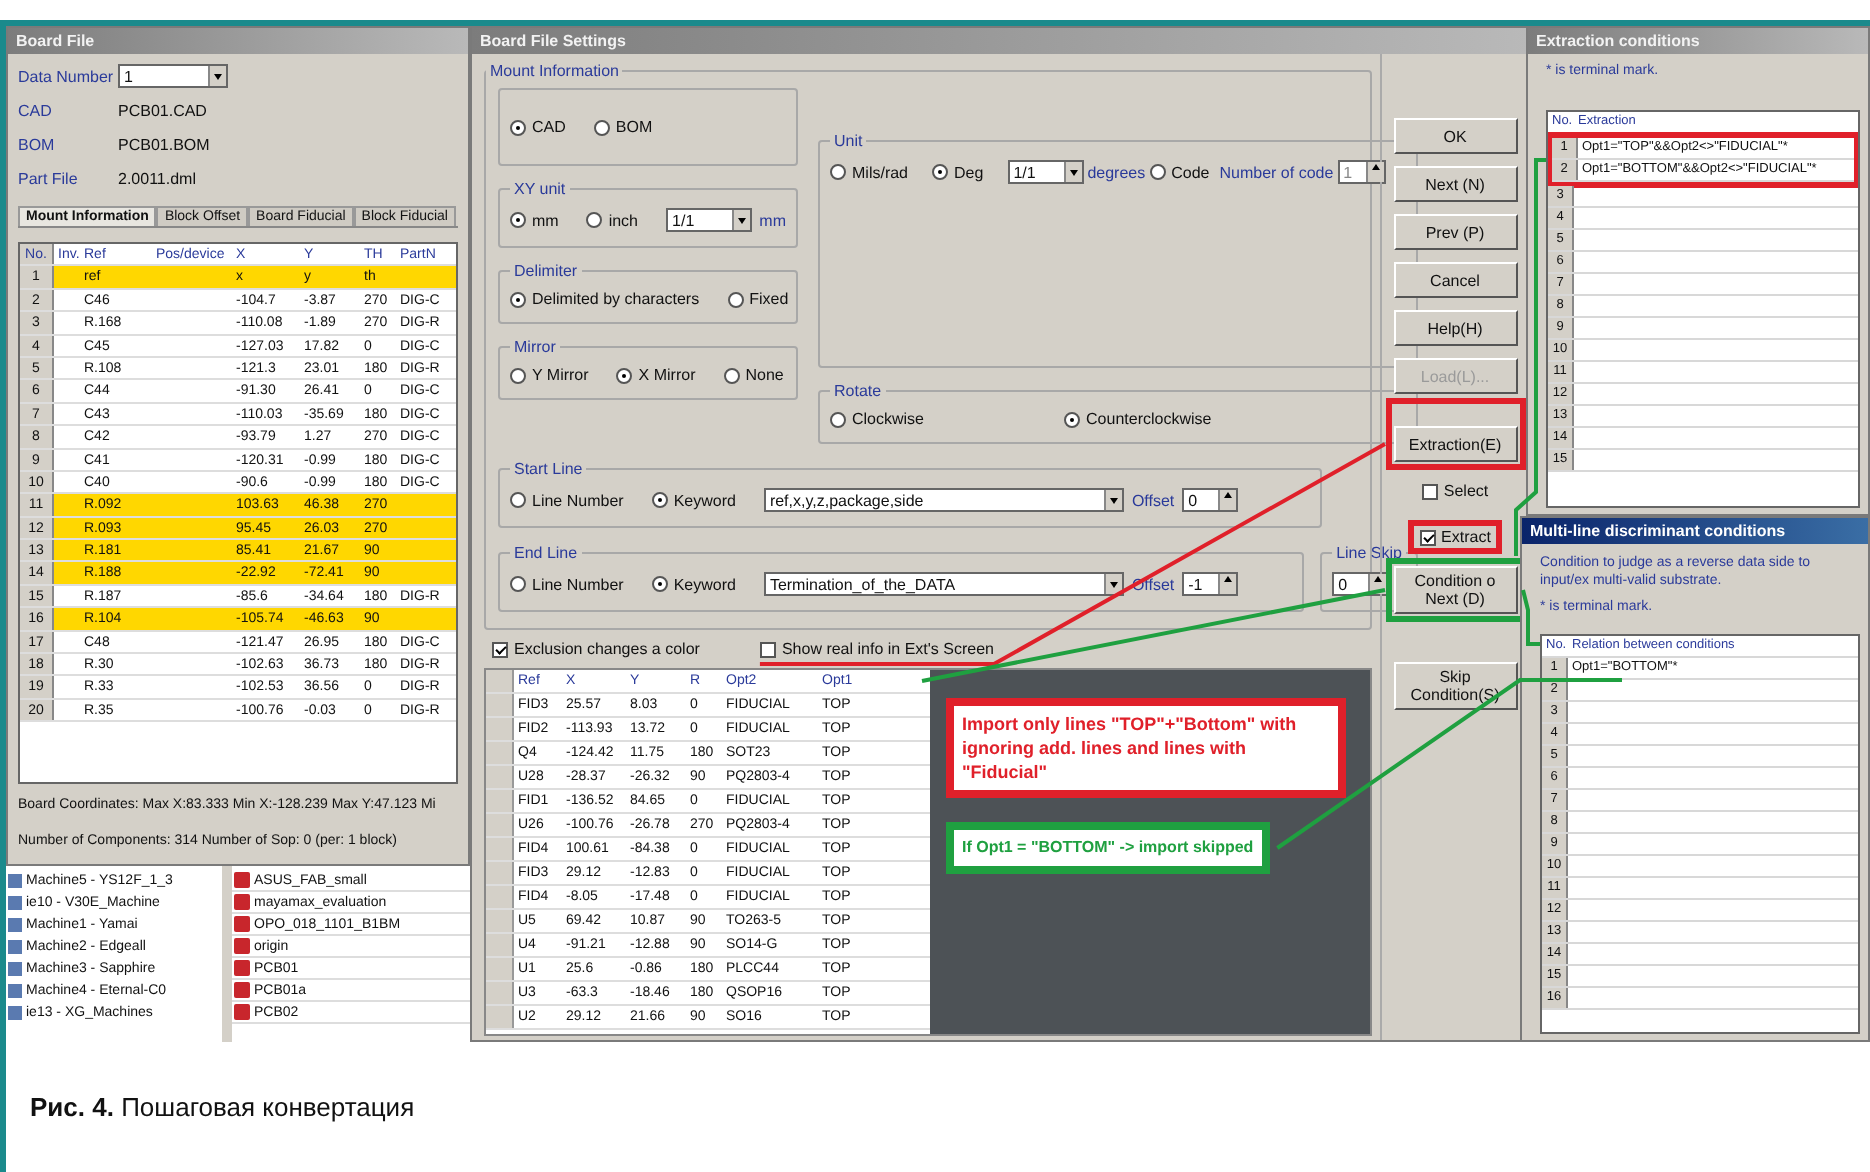 Image resolution: width=1870 pixels, height=1172 pixels. What do you see at coordinates (548, 469) in the screenshot?
I see `group-title: Start Line` at bounding box center [548, 469].